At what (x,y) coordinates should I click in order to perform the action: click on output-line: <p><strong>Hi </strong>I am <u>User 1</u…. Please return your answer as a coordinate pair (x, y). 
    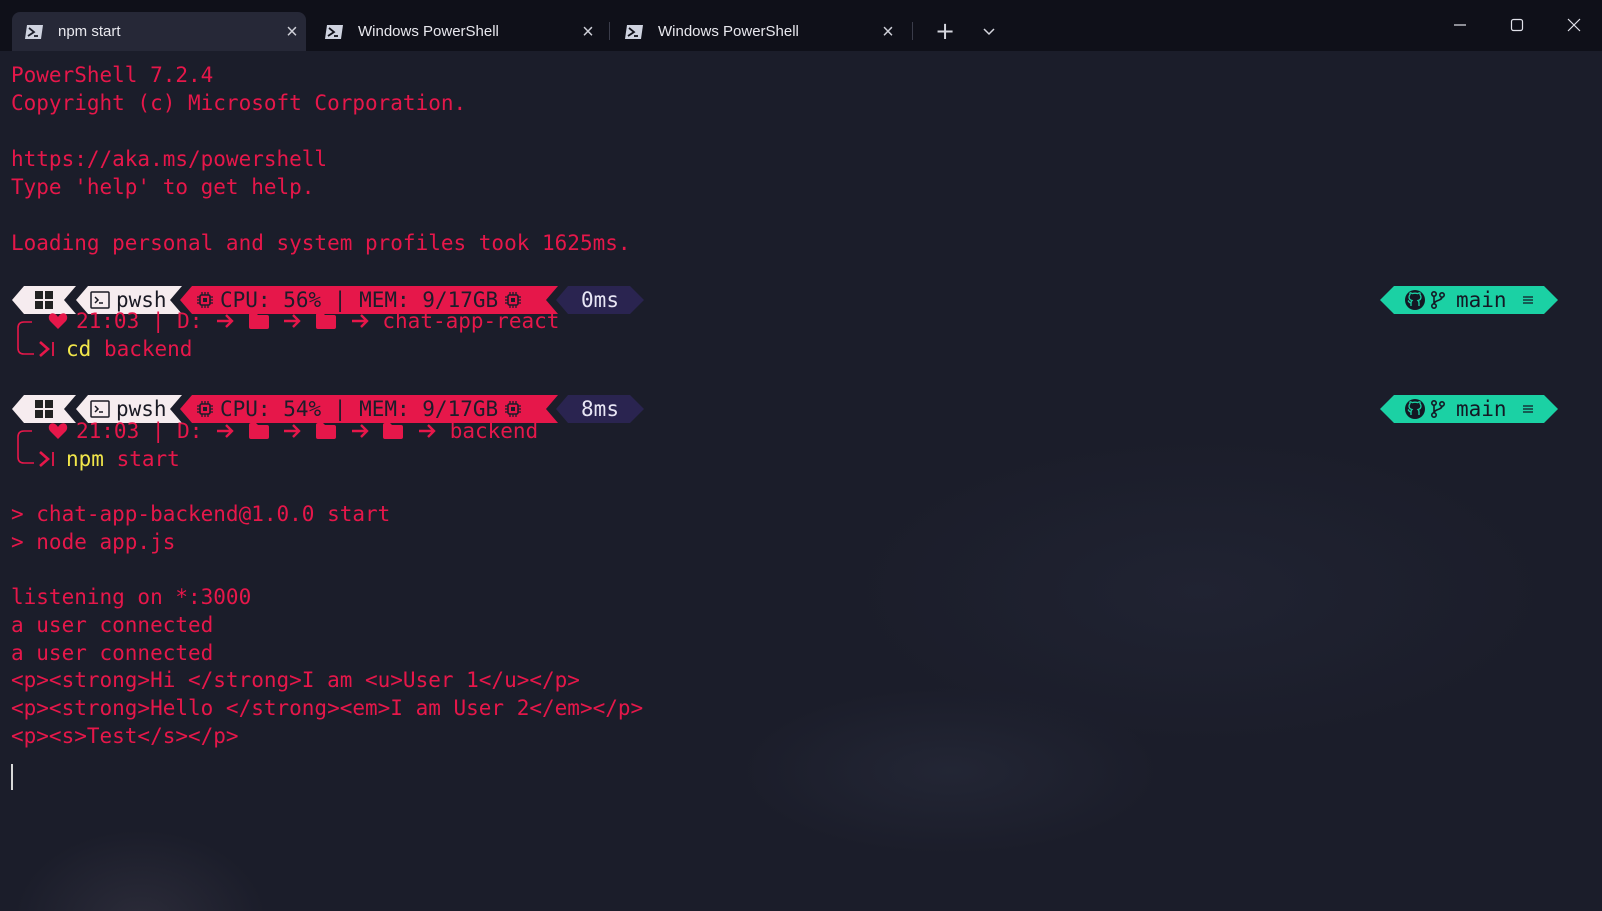
    Looking at the image, I should click on (295, 680).